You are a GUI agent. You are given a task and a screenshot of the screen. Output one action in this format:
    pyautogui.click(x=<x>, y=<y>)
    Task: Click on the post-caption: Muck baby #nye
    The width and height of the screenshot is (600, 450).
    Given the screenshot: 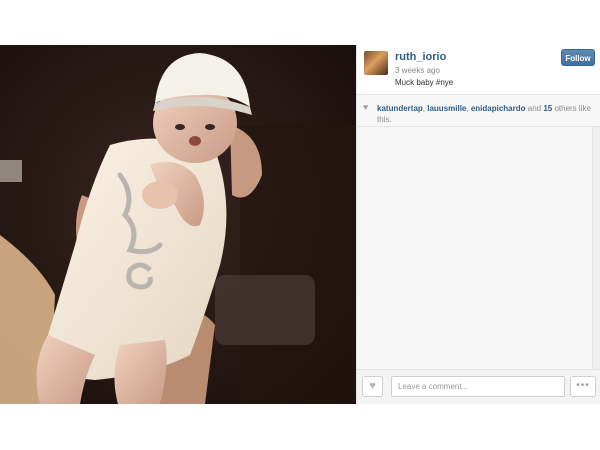 What is the action you would take?
    pyautogui.click(x=424, y=82)
    